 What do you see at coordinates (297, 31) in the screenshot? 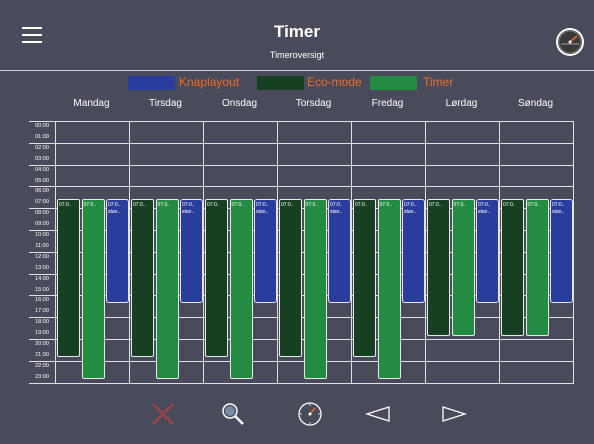
I see `page-title: Timer` at bounding box center [297, 31].